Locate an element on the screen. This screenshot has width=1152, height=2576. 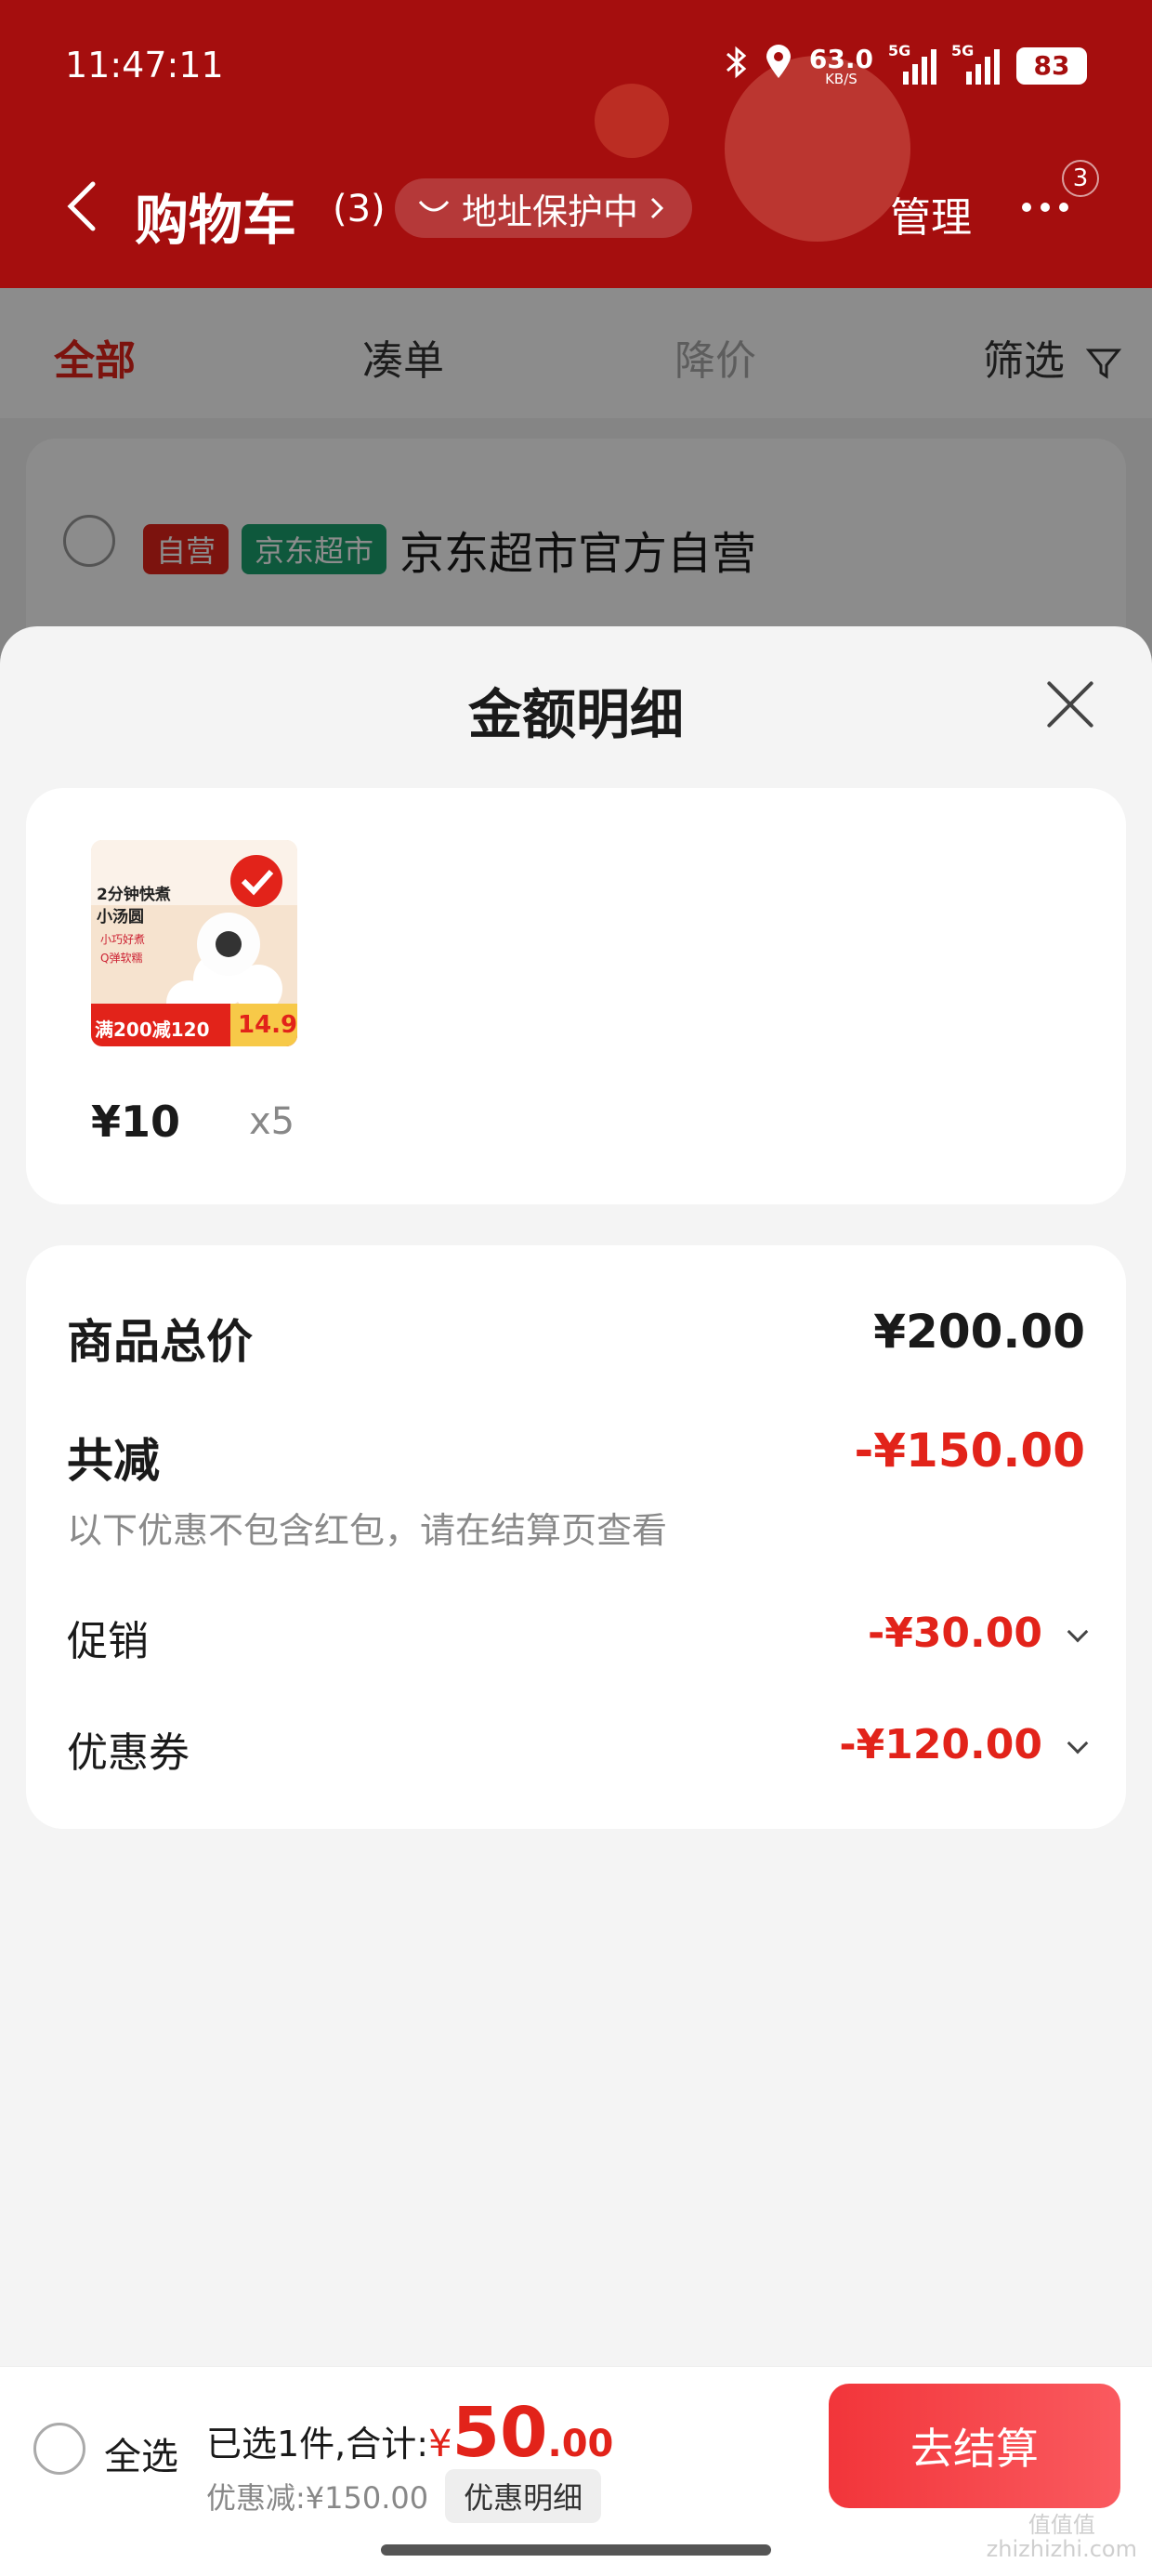
reduction-value: -¥150.00 is located at coordinates (970, 1451).